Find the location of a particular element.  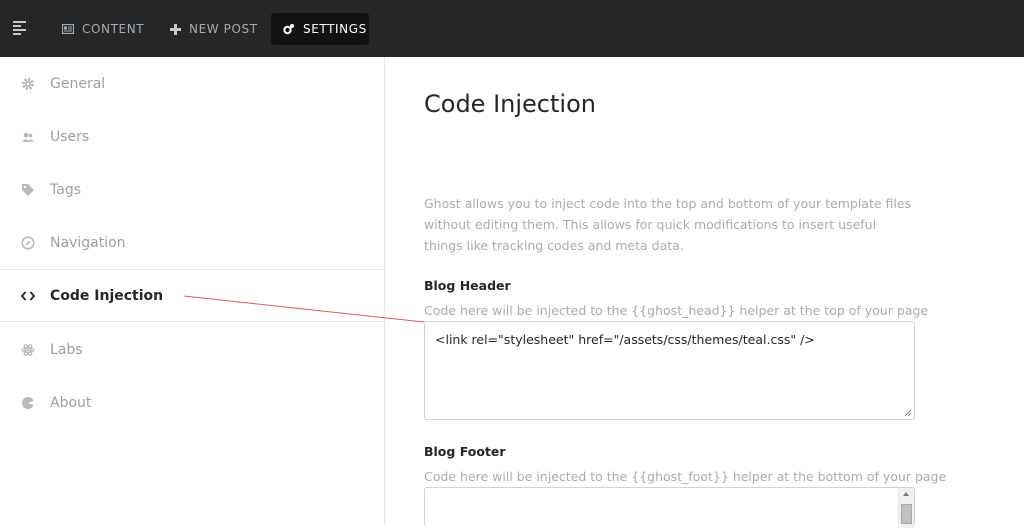

gear-icon is located at coordinates (28, 84).